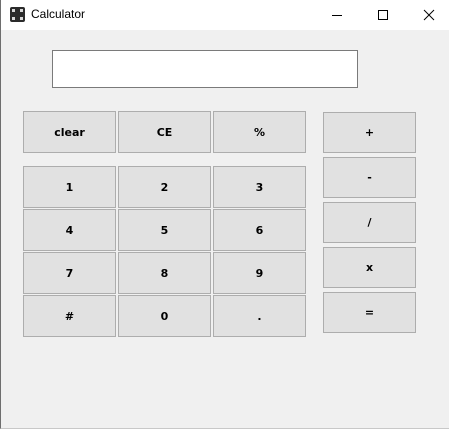 The height and width of the screenshot is (429, 449). I want to click on digit-6-button: 6, so click(259, 230).